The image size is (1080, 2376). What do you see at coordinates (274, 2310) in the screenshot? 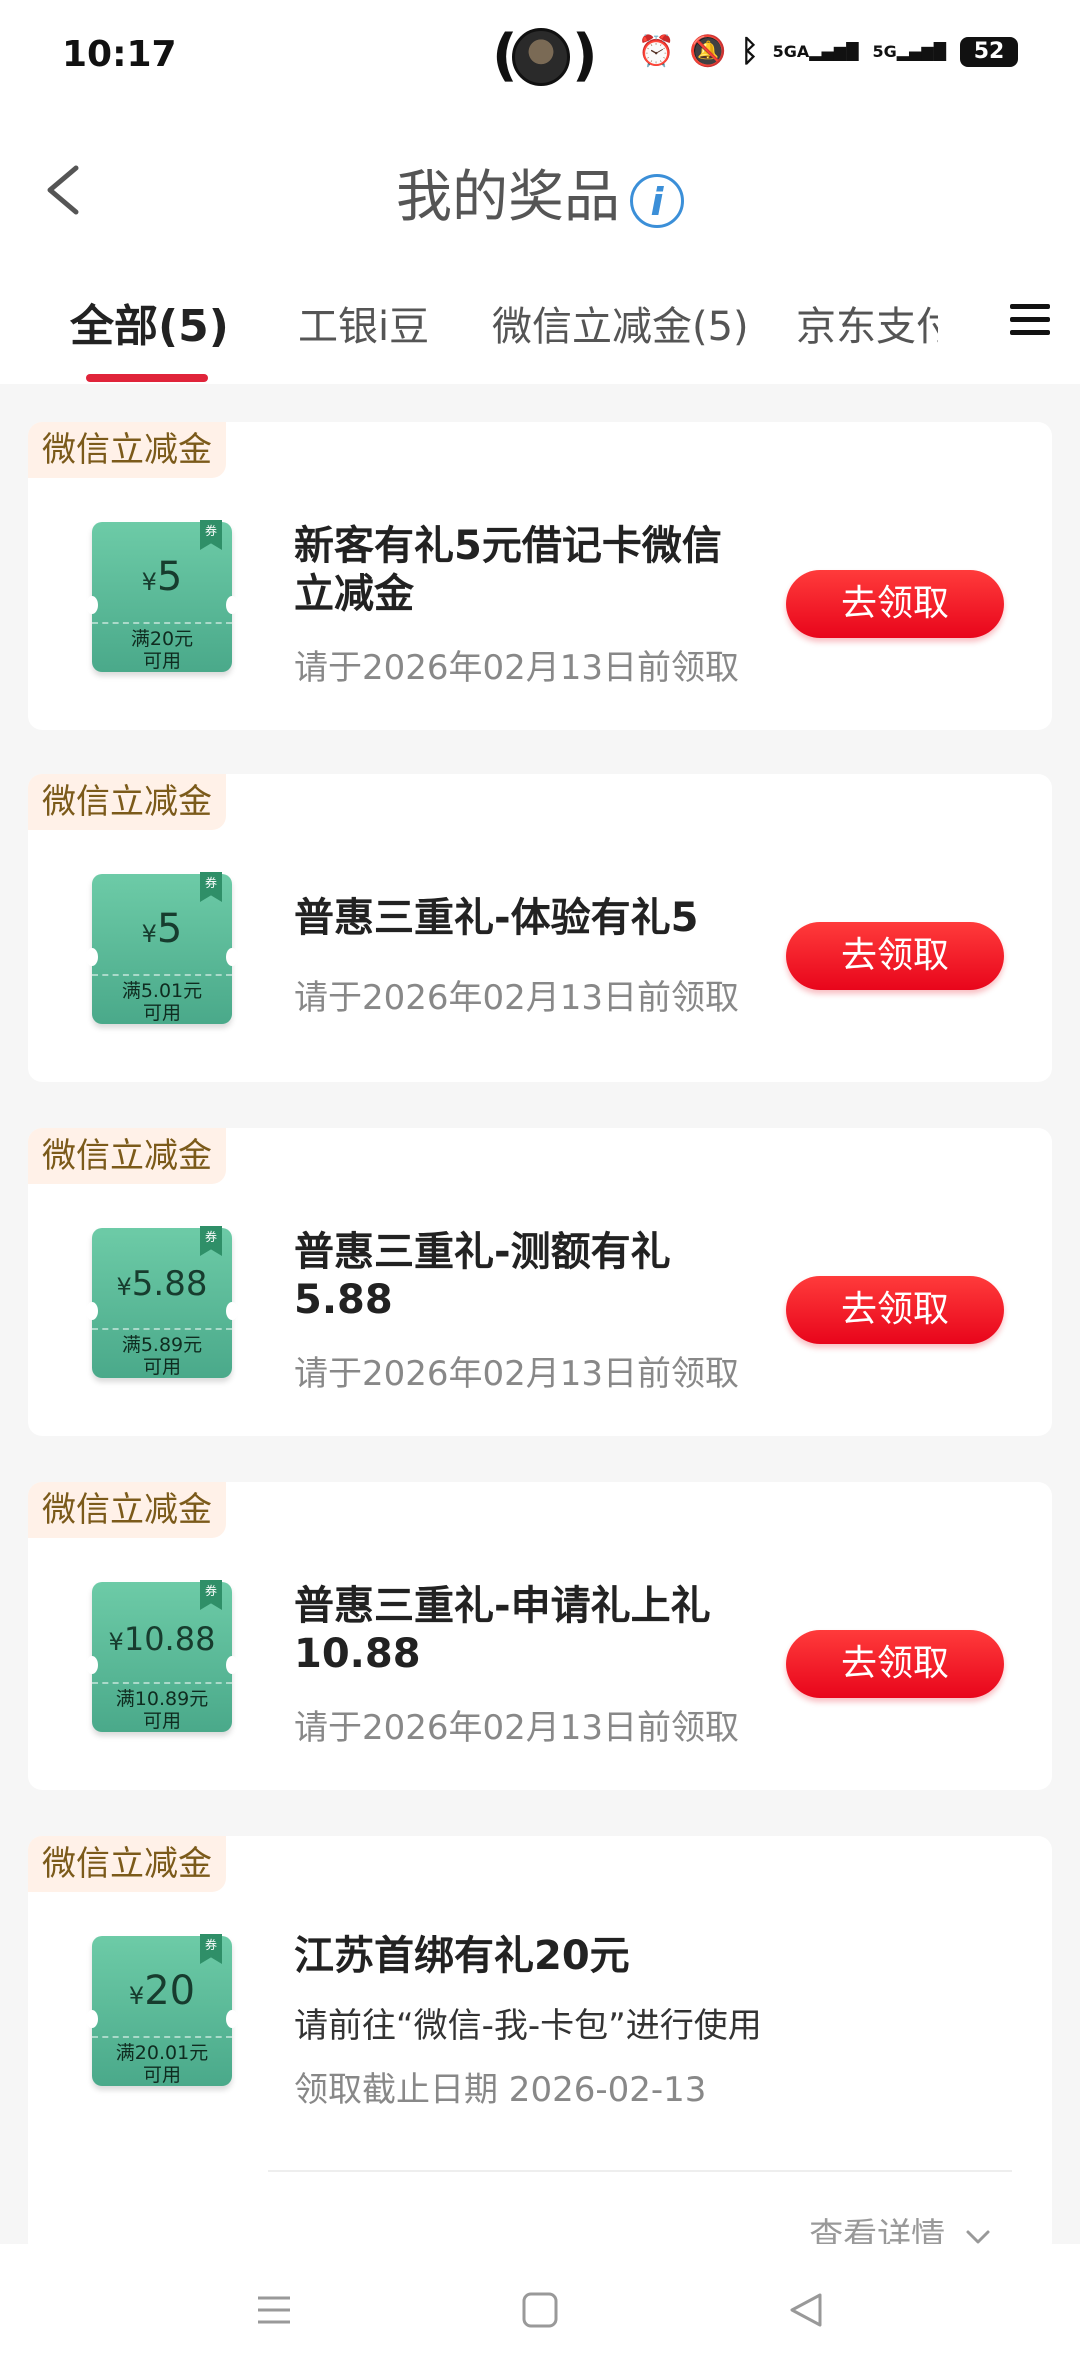
I see `recent-apps-icon` at bounding box center [274, 2310].